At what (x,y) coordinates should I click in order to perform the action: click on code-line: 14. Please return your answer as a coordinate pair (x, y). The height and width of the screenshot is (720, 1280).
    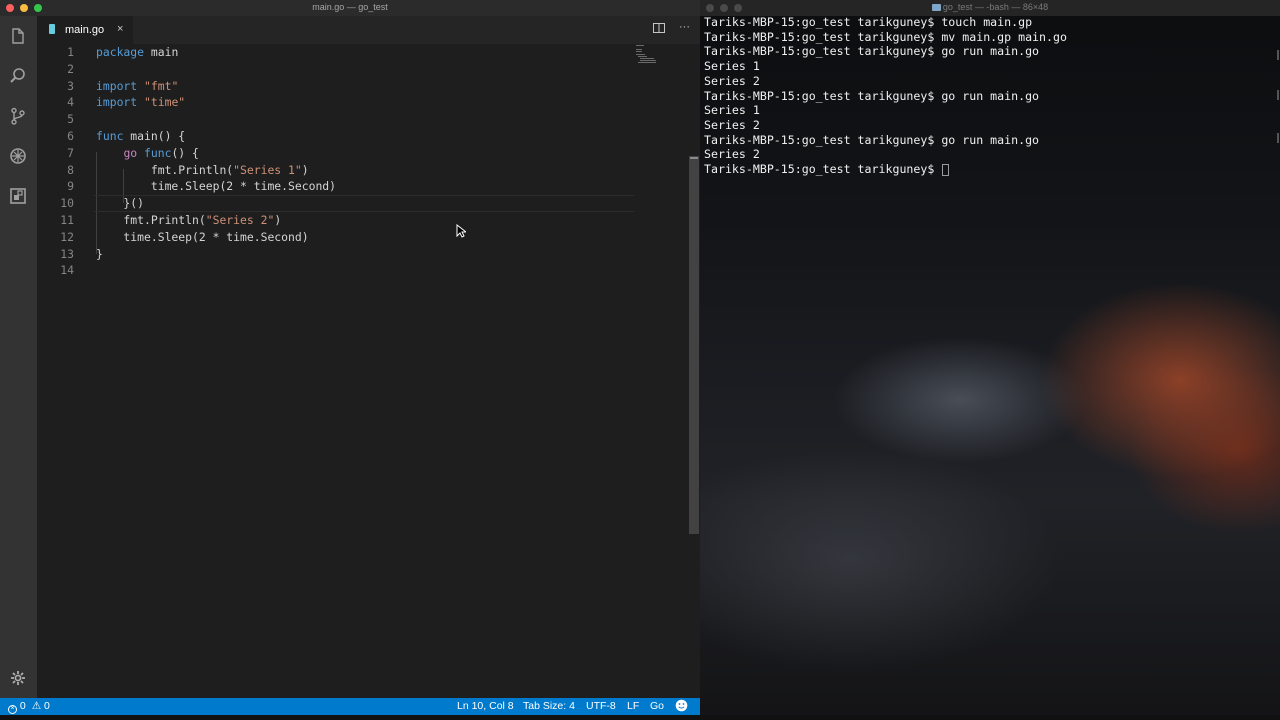
    Looking at the image, I should click on (337, 270).